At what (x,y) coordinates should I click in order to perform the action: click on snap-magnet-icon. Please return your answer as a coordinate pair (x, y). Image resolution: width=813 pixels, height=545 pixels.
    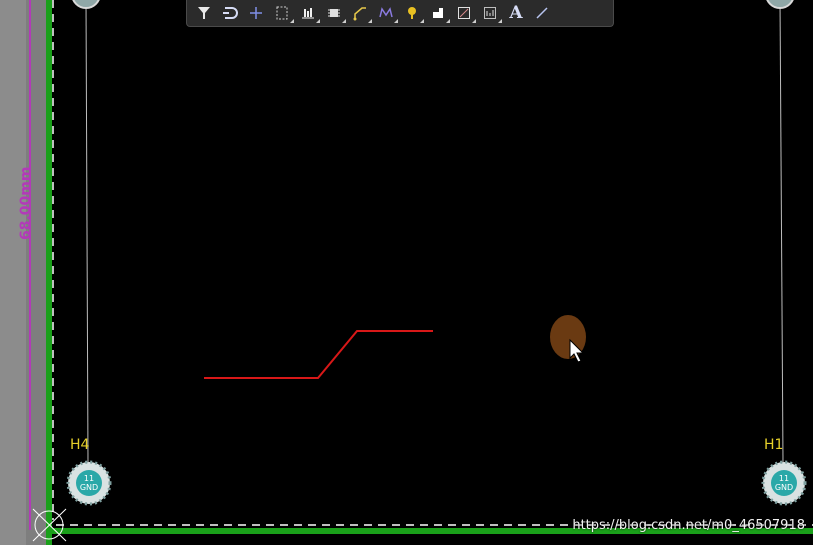
    Looking at the image, I should click on (230, 13).